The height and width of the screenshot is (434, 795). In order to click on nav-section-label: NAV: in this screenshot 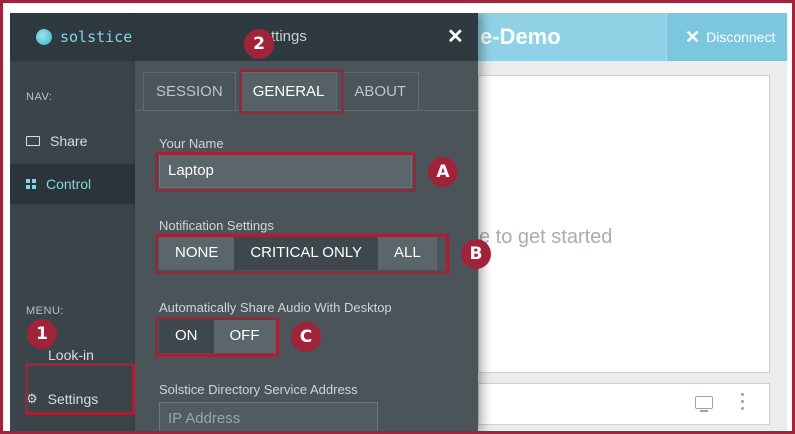, I will do `click(39, 97)`.